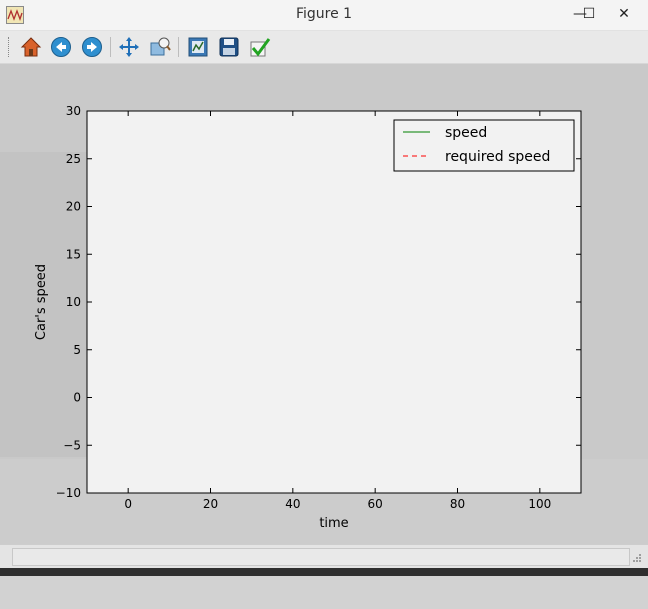  I want to click on navigation-toolbar, so click(324, 47).